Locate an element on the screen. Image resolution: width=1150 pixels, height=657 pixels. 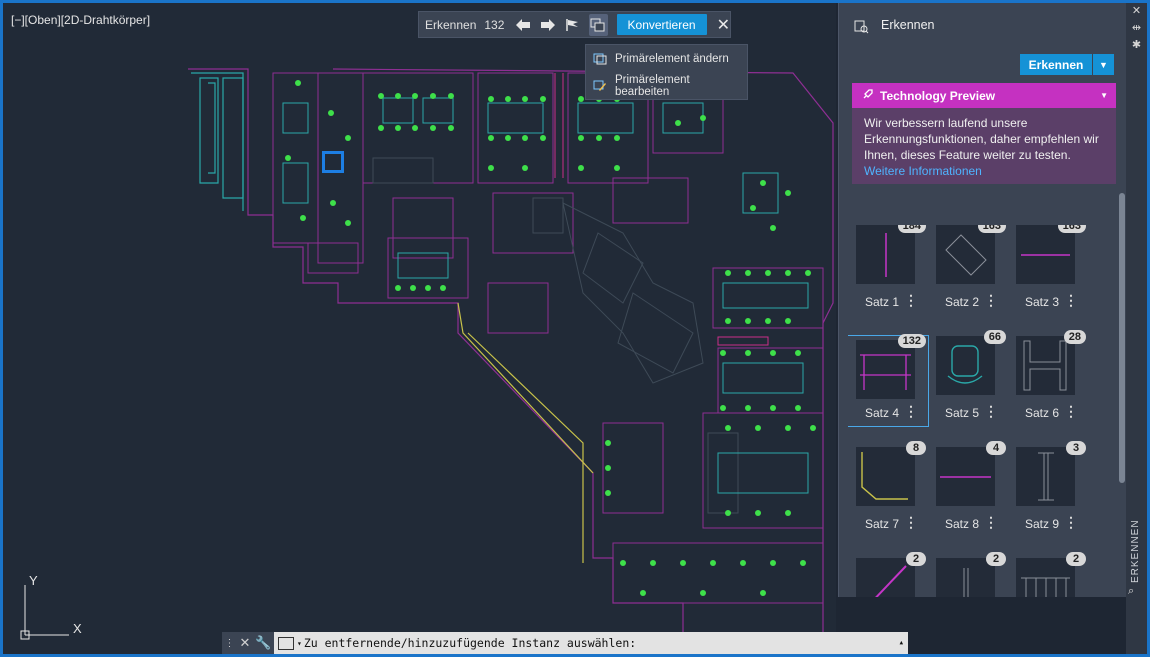
previous-button is located at coordinates (522, 25).